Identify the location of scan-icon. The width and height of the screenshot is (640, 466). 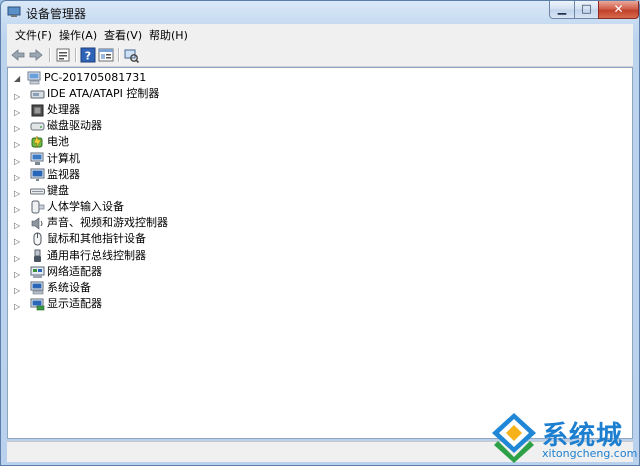
(131, 55).